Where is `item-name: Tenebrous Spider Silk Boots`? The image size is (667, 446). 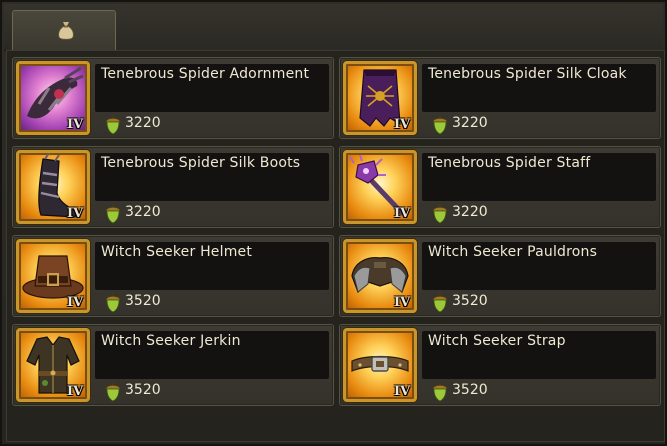
item-name: Tenebrous Spider Silk Boots is located at coordinates (201, 163).